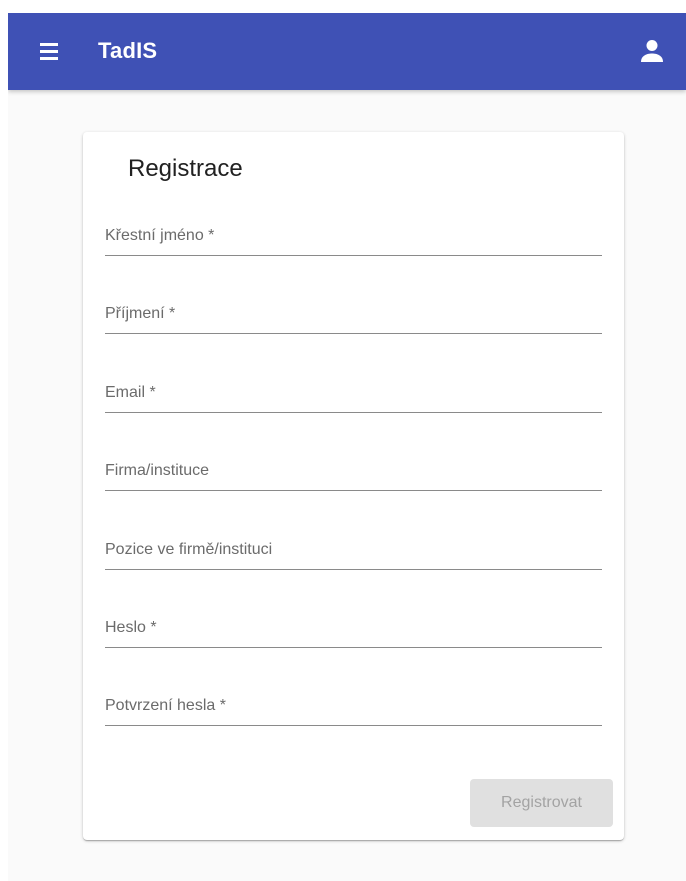 The height and width of the screenshot is (881, 686). I want to click on last-name-field-wrapper, so click(353, 315).